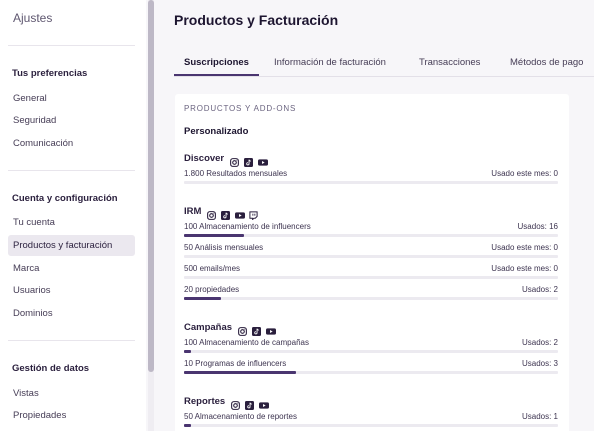 The width and height of the screenshot is (594, 431). Describe the element at coordinates (256, 20) in the screenshot. I see `page-title: Productos y Facturación` at that location.